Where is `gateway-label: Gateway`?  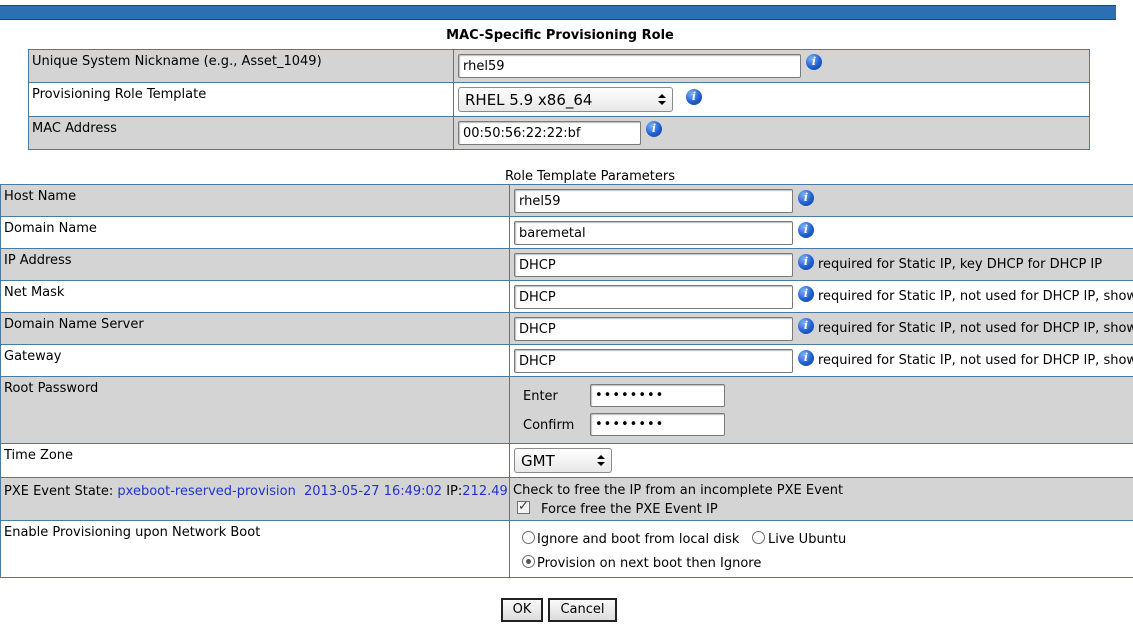
gateway-label: Gateway is located at coordinates (33, 356).